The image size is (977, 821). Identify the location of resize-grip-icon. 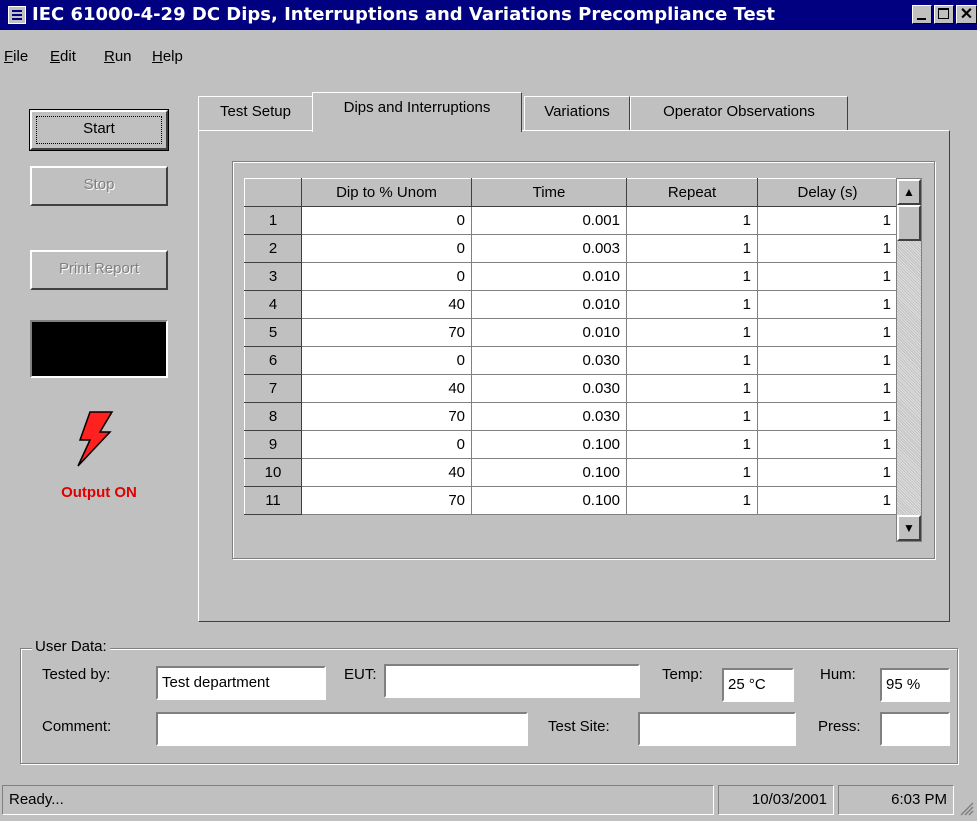
(966, 808).